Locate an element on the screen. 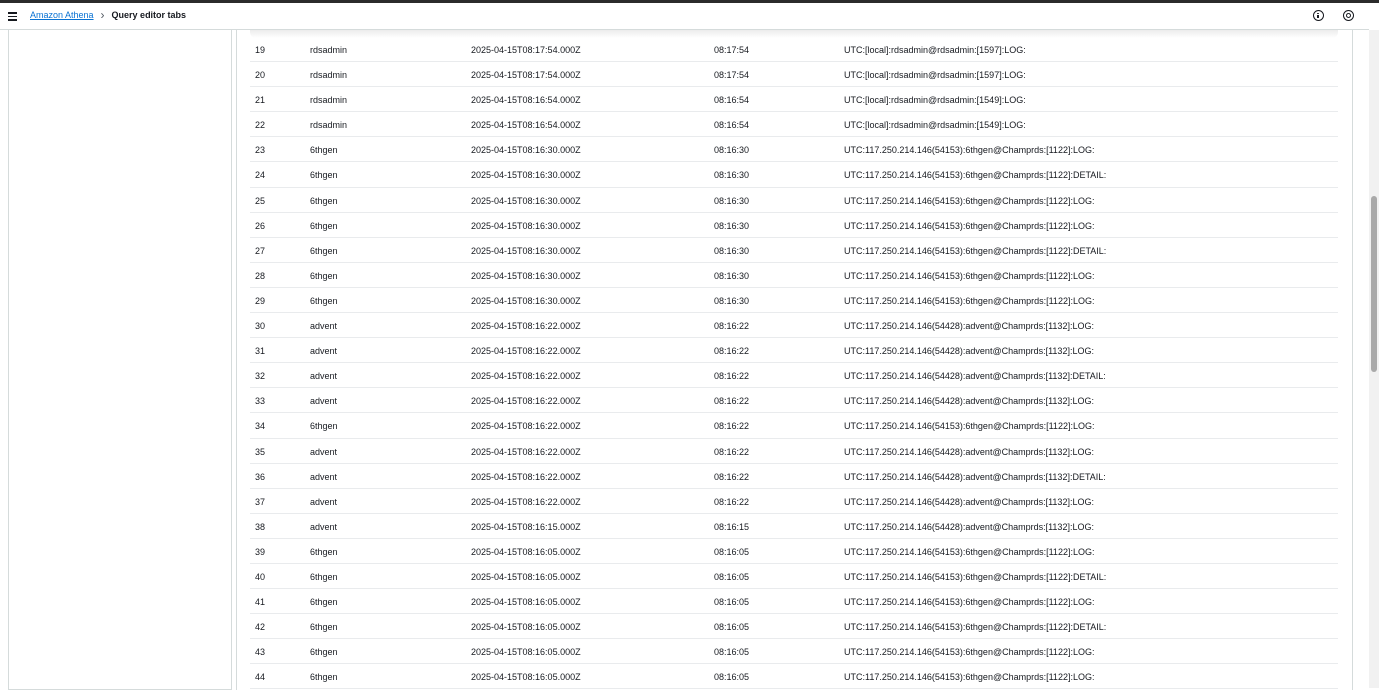 This screenshot has width=1379, height=690. time-cell: 08:17:54 is located at coordinates (732, 75).